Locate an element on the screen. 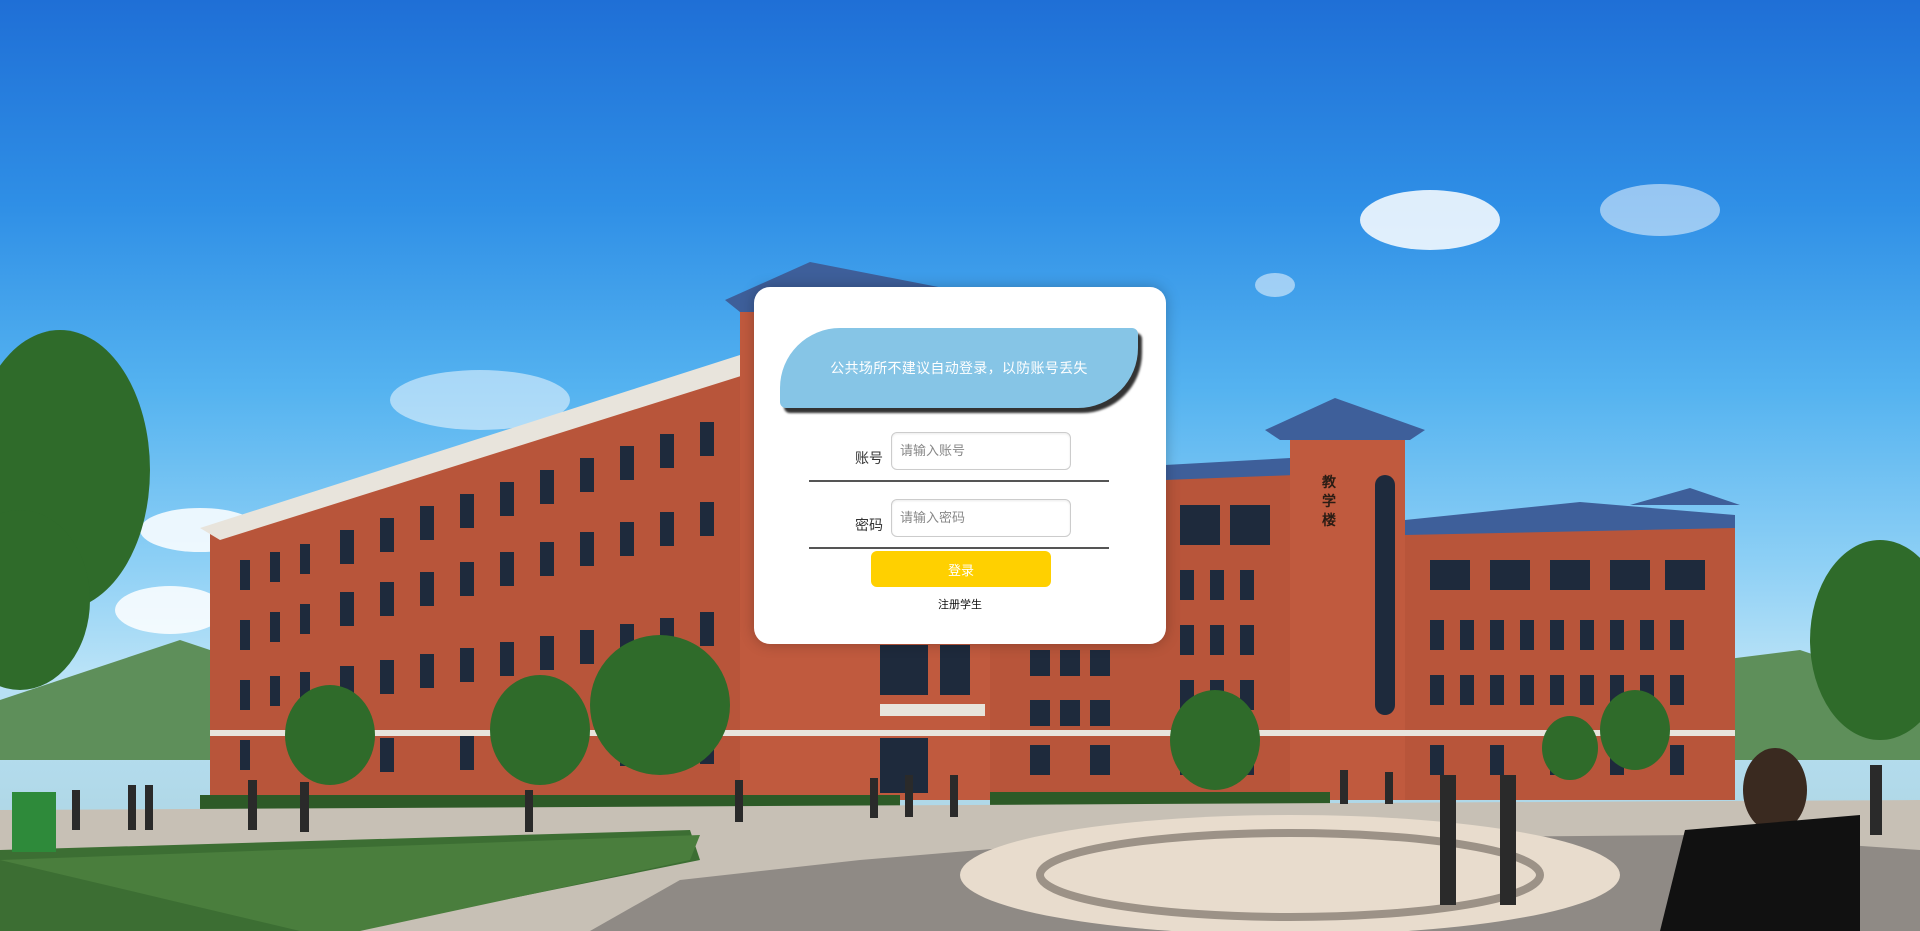 Image resolution: width=1920 pixels, height=931 pixels. trash-bin is located at coordinates (34, 822).